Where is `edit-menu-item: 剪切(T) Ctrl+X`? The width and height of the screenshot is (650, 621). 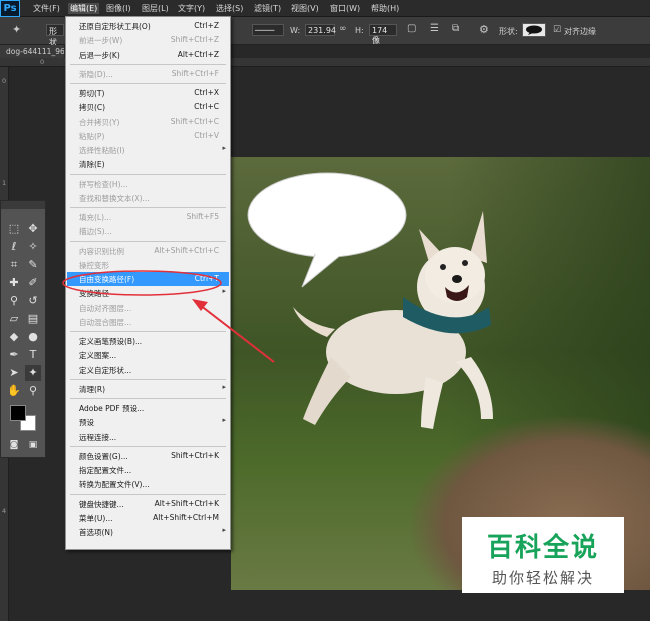
edit-menu-item: 剪切(T) Ctrl+X is located at coordinates (148, 93).